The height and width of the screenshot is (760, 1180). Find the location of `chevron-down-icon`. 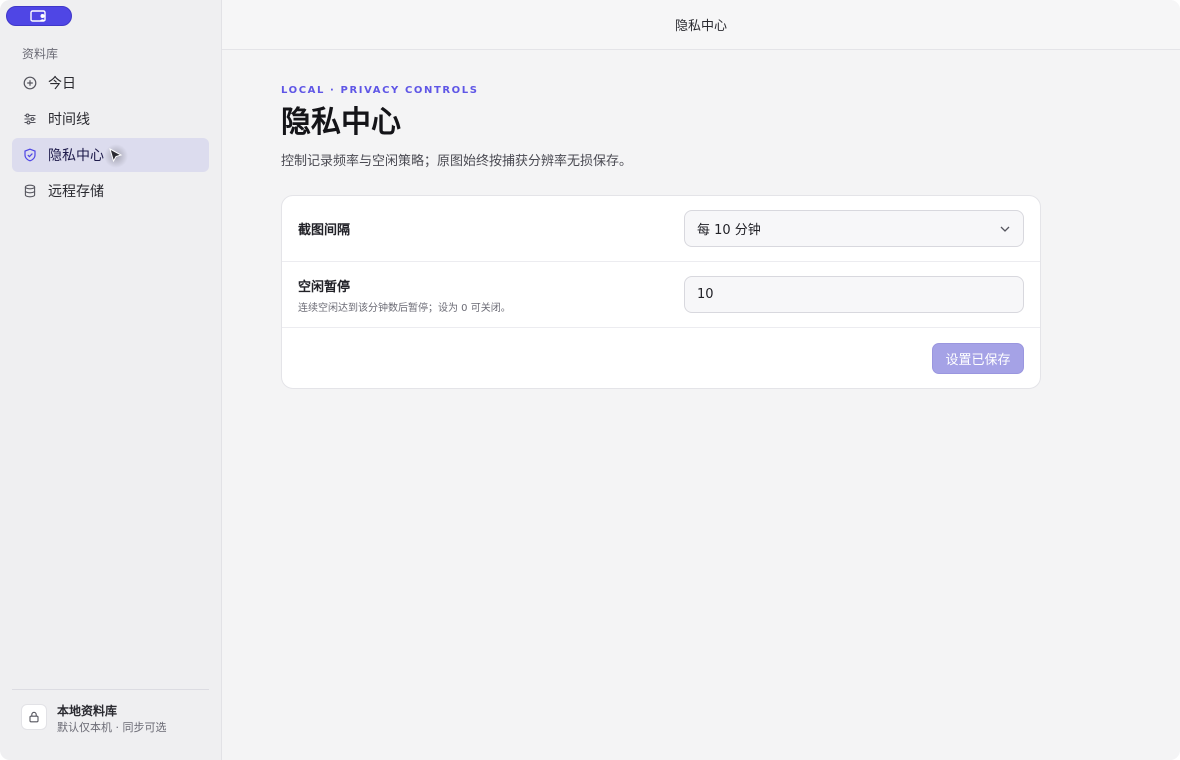

chevron-down-icon is located at coordinates (1005, 229).